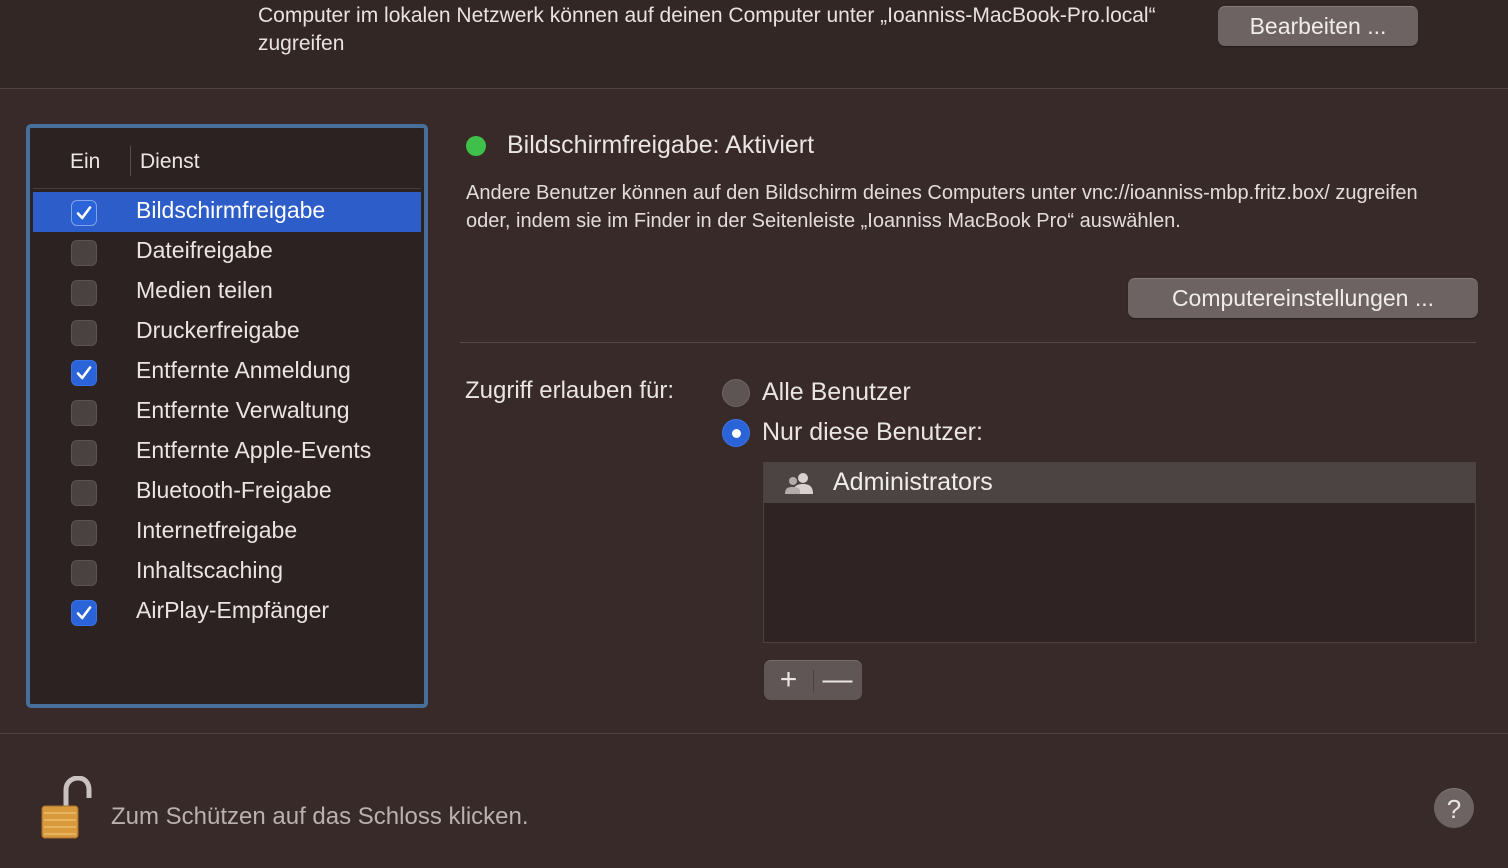  What do you see at coordinates (570, 390) in the screenshot?
I see `access-label: Zugriff erlauben für:` at bounding box center [570, 390].